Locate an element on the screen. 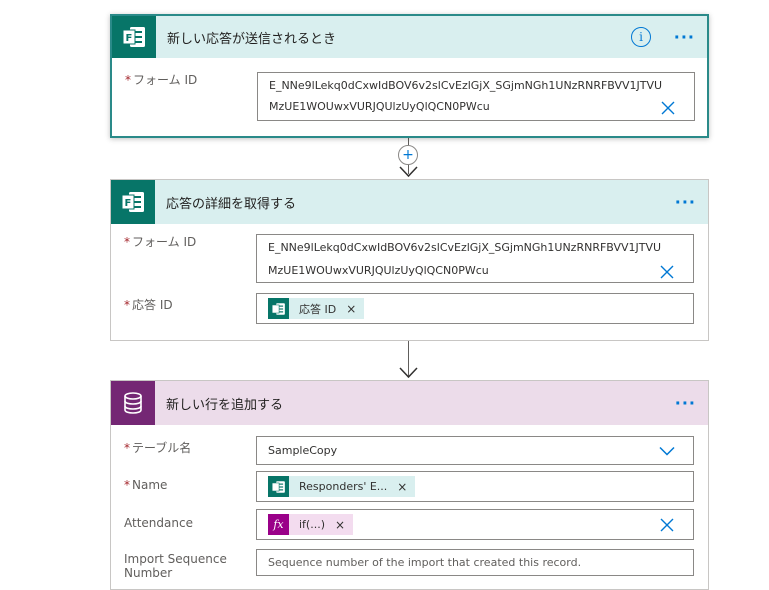 The height and width of the screenshot is (590, 769). response-id-label: * 応答 ID is located at coordinates (148, 305).